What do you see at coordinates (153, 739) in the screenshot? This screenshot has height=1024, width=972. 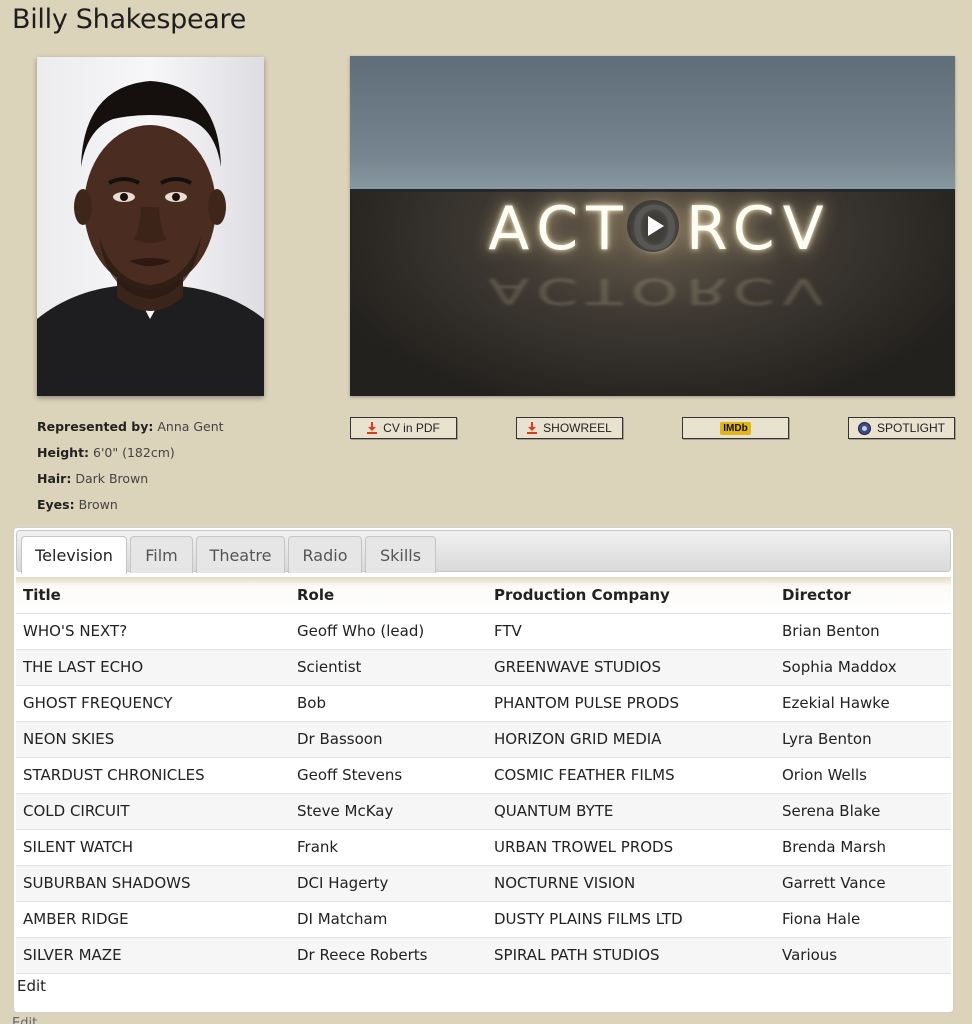 I see `cell-title: NEON SKIES` at bounding box center [153, 739].